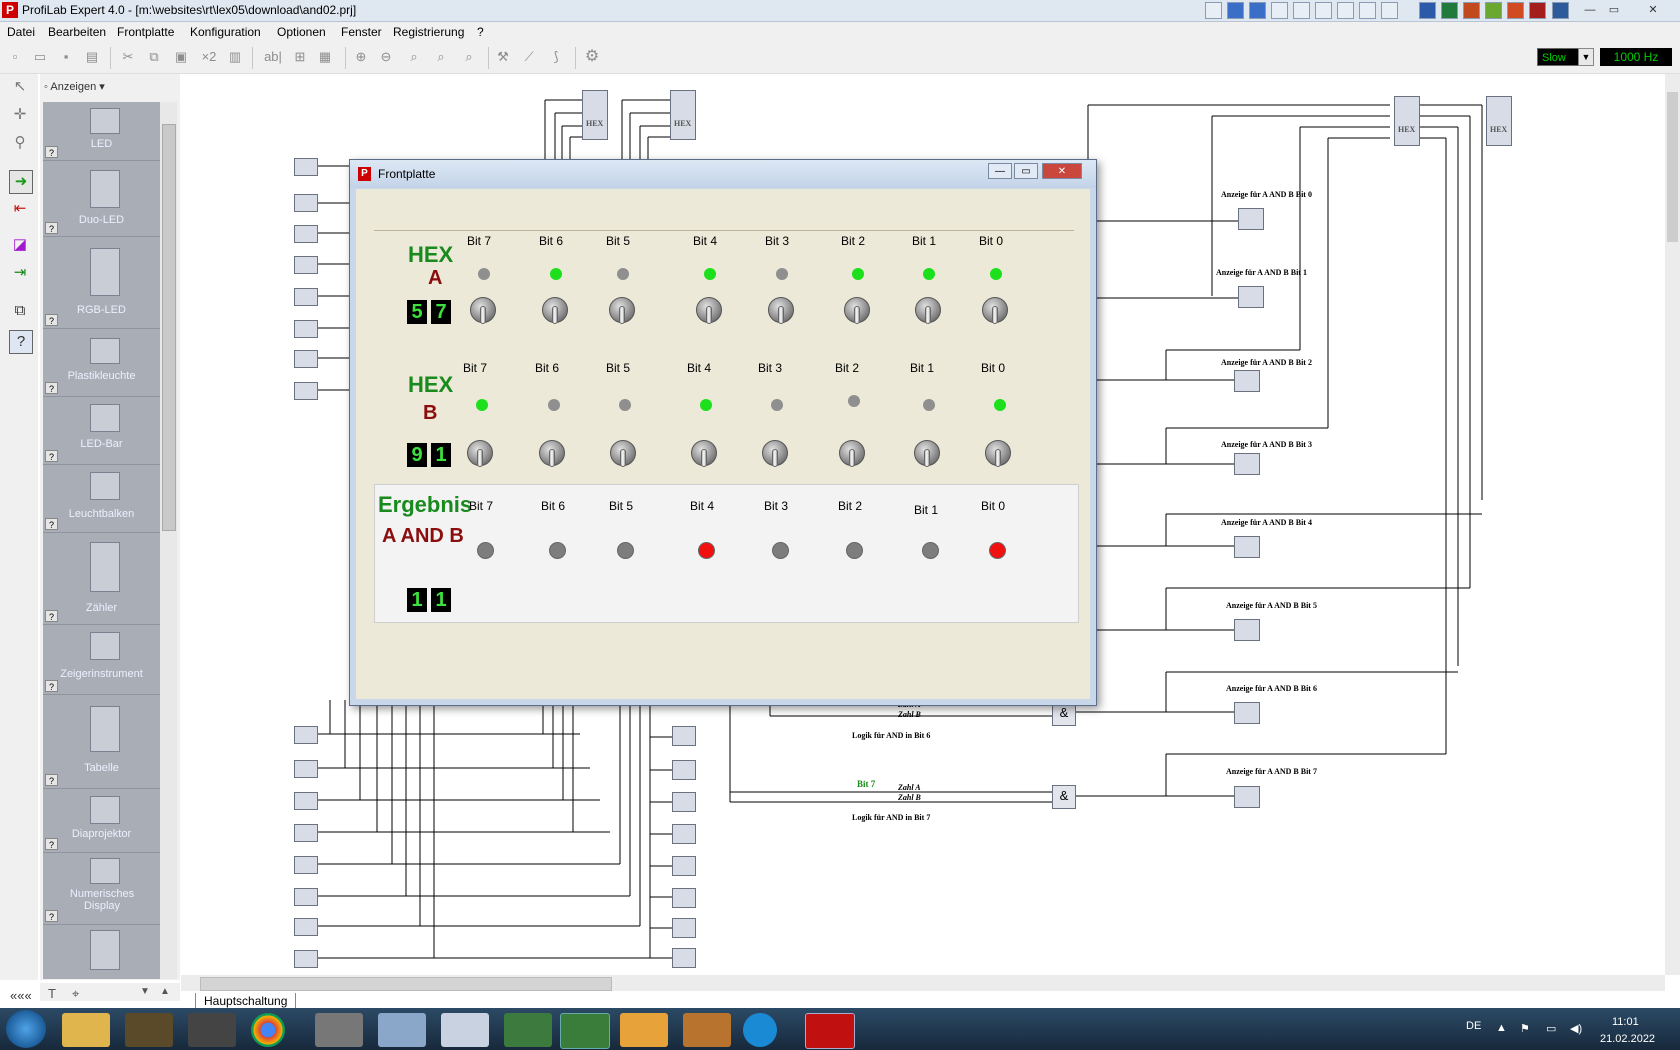 The height and width of the screenshot is (1050, 1680). Describe the element at coordinates (723, 174) in the screenshot. I see `frontplatte-titlebar` at that location.